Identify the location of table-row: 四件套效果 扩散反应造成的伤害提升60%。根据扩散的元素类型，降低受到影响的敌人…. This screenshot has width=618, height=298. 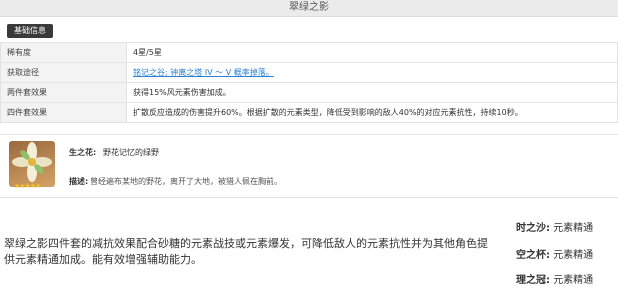
(309, 112).